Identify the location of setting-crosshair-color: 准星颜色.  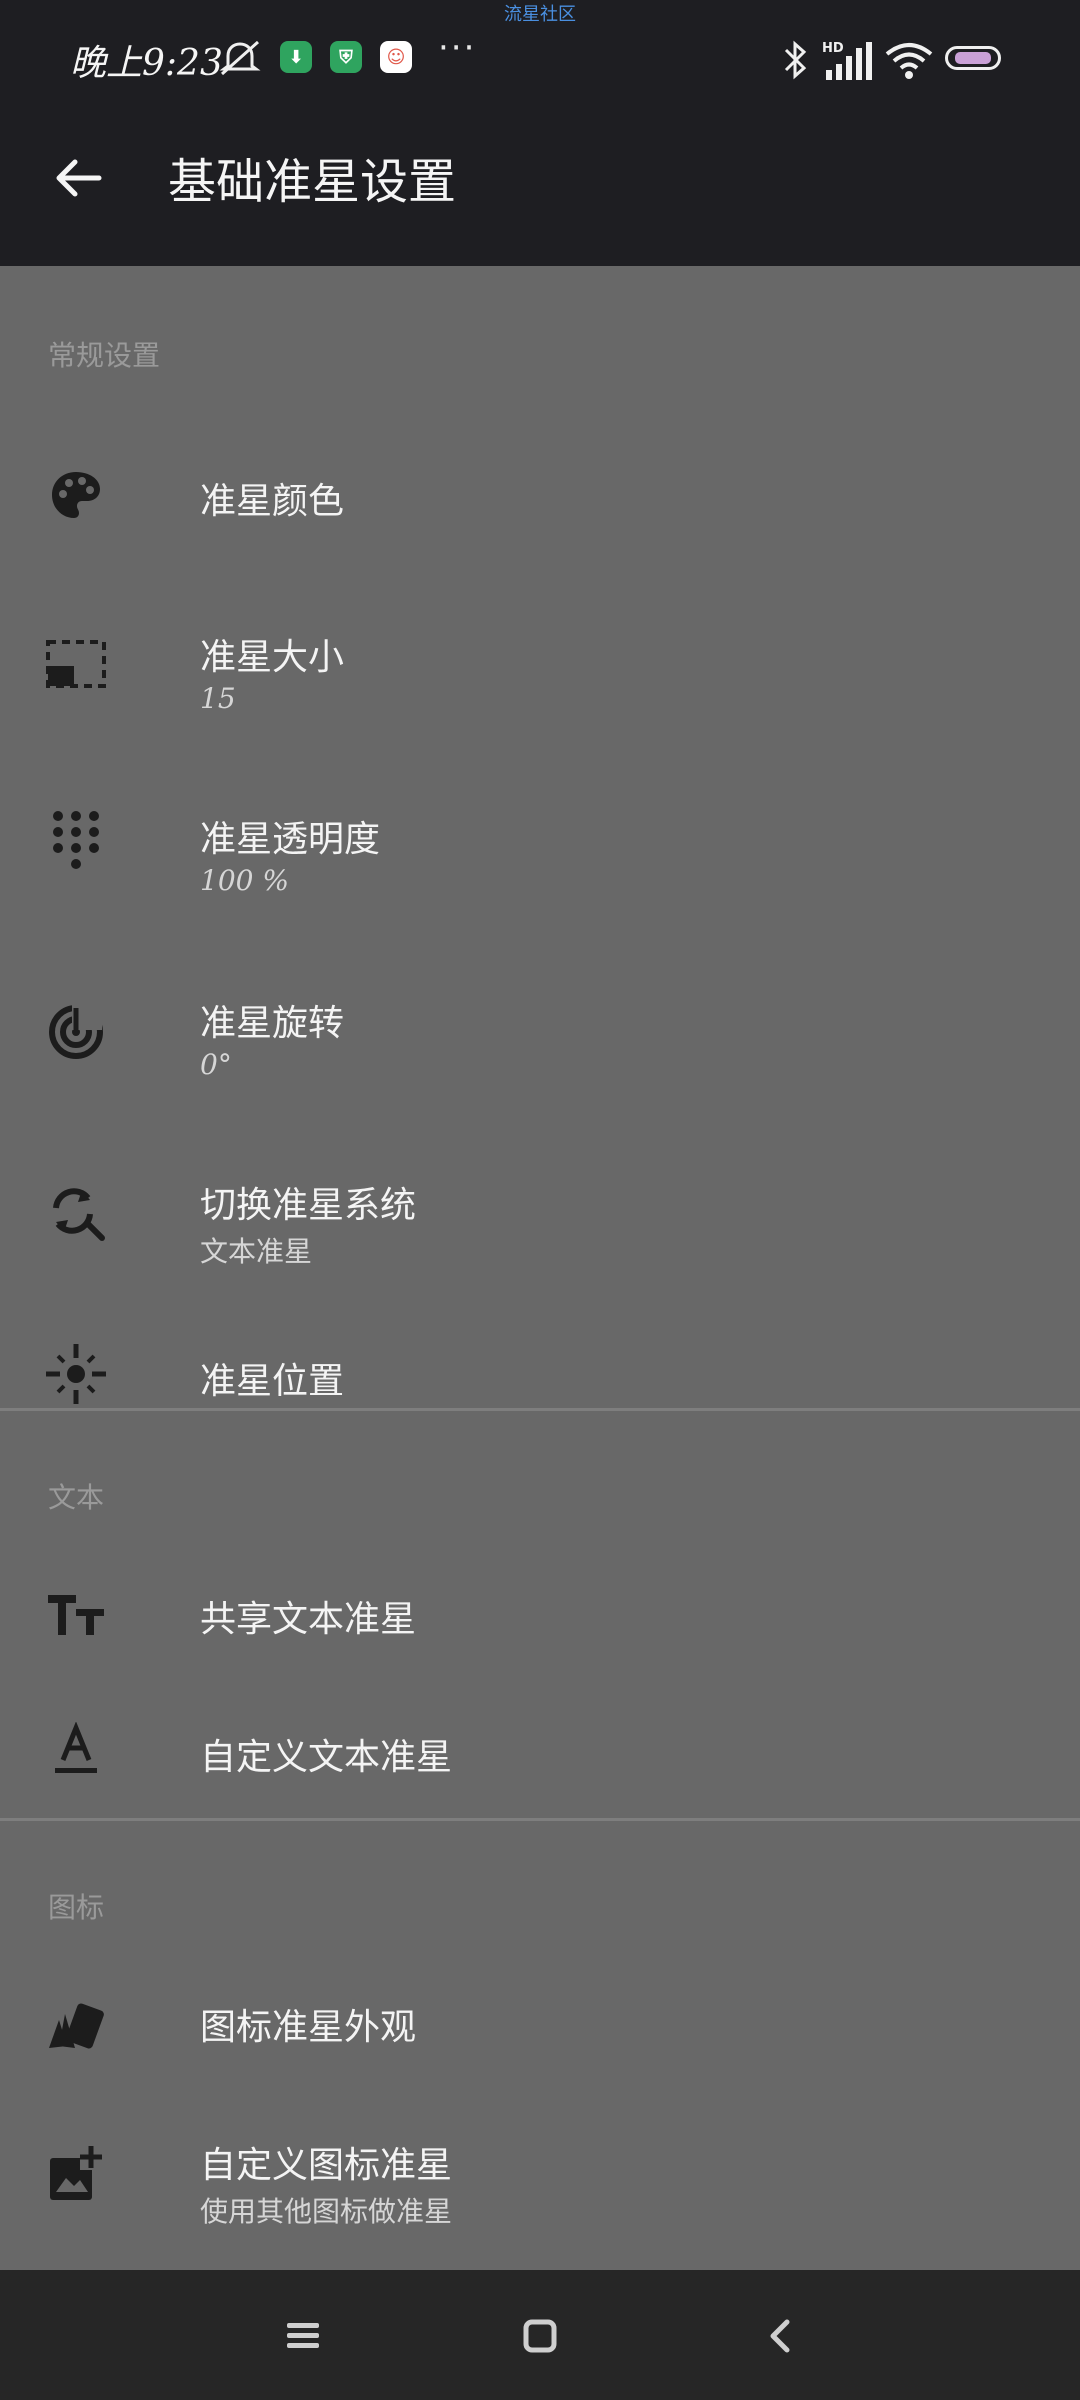
(540, 496).